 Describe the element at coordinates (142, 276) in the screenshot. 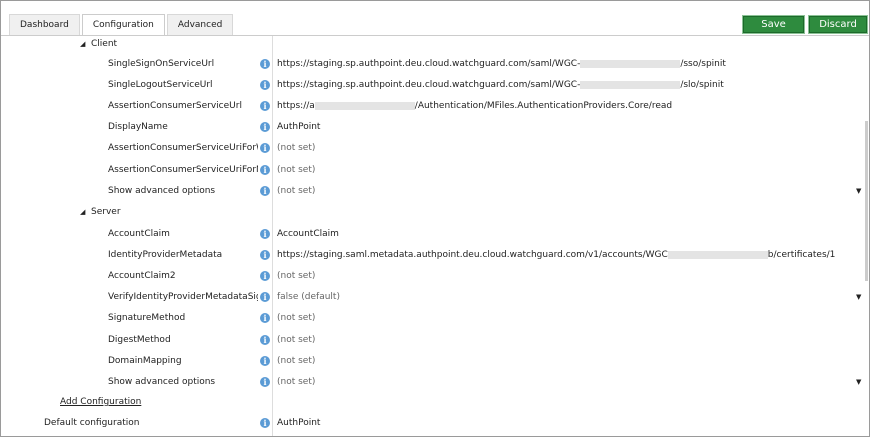

I see `property-label: AccountClaim2` at that location.